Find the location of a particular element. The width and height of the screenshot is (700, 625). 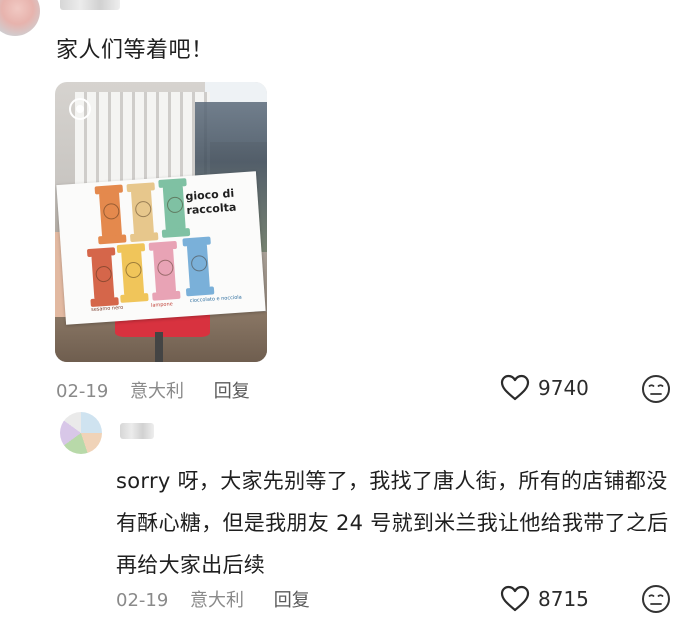

replier-name-blurred is located at coordinates (137, 431).